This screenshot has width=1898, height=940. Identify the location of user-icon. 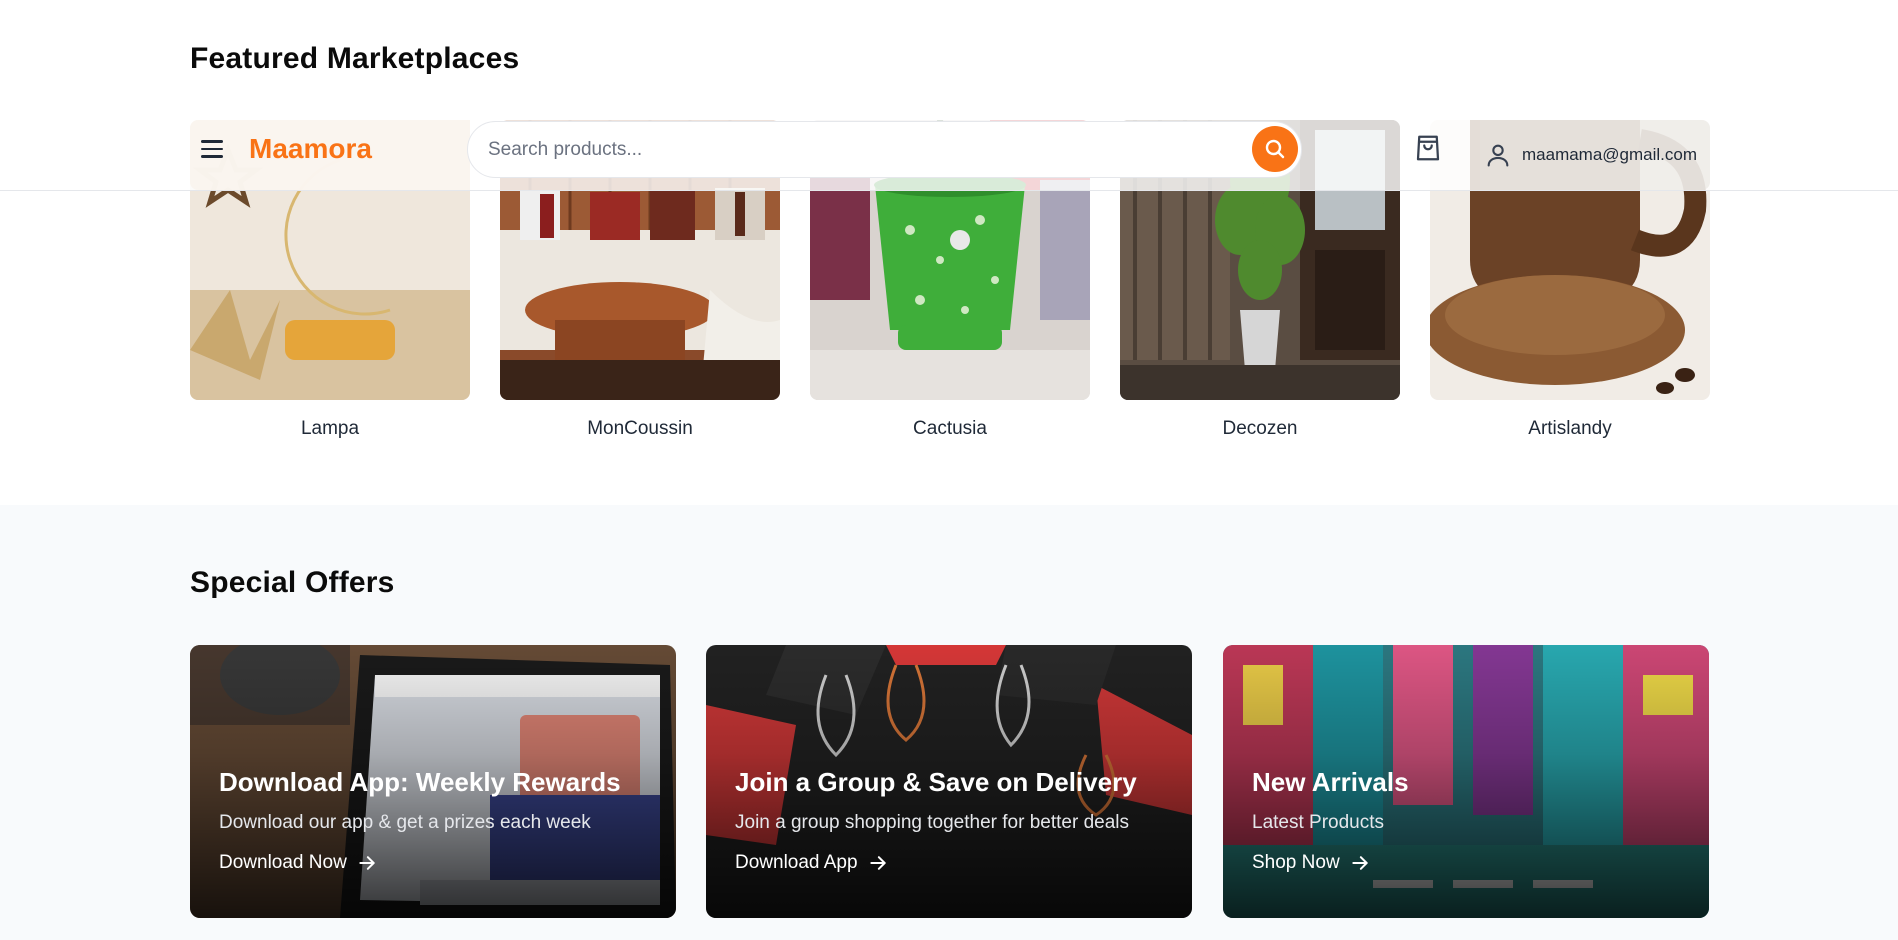
(1498, 155).